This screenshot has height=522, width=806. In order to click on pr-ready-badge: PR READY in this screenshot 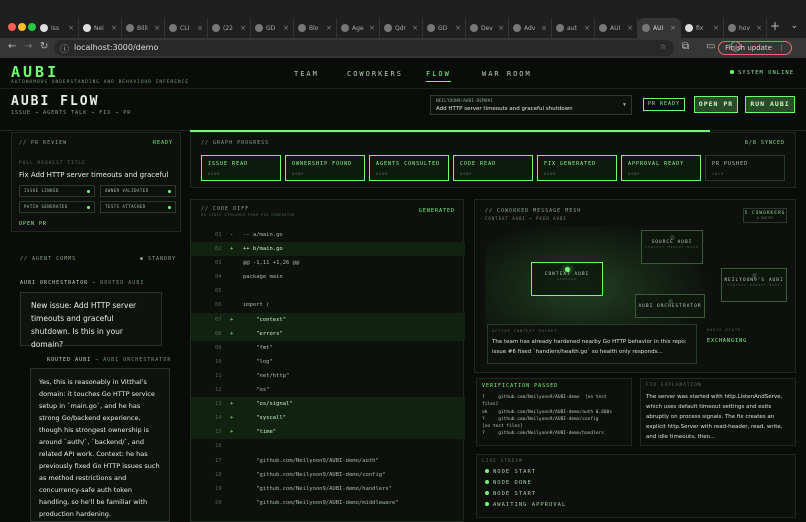, I will do `click(664, 104)`.